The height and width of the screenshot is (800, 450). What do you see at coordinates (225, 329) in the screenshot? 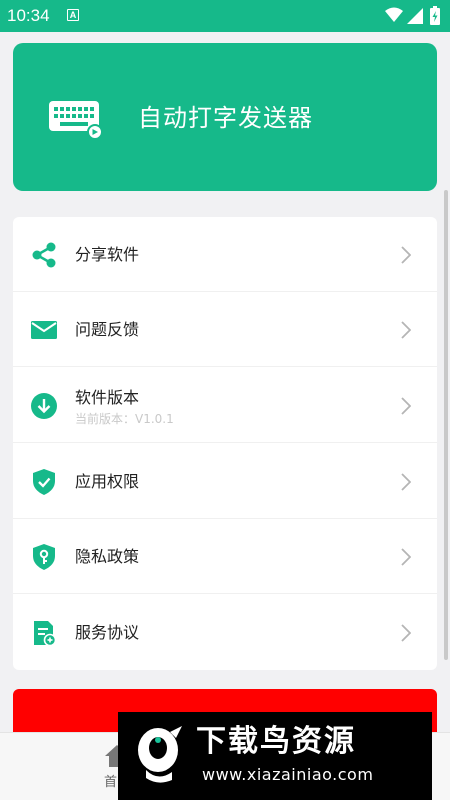
I see `menu-item-feedback: 问题反馈` at bounding box center [225, 329].